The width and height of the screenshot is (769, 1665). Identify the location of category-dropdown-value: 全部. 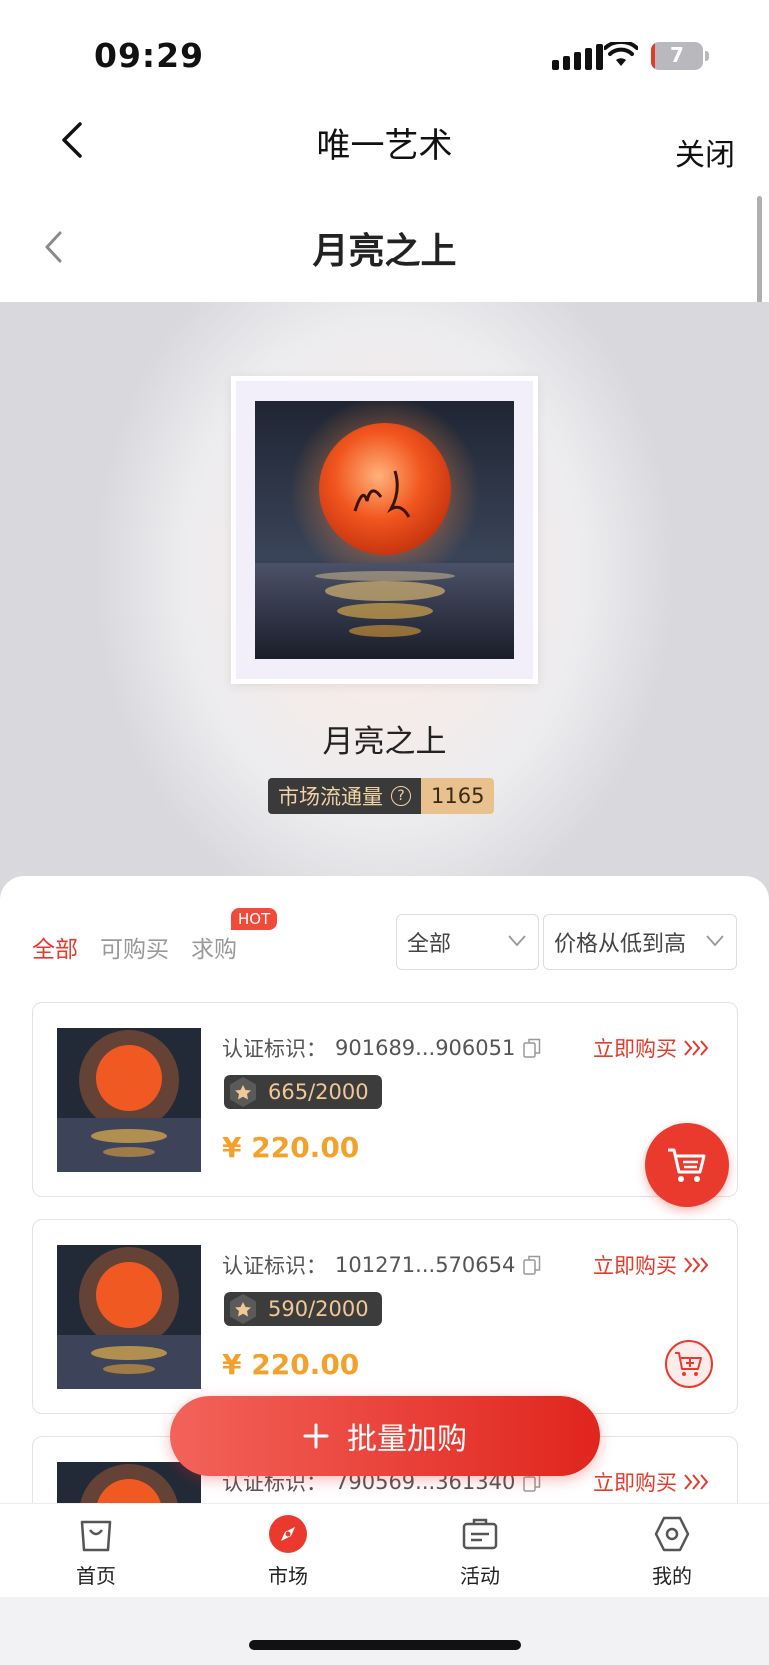
(429, 944).